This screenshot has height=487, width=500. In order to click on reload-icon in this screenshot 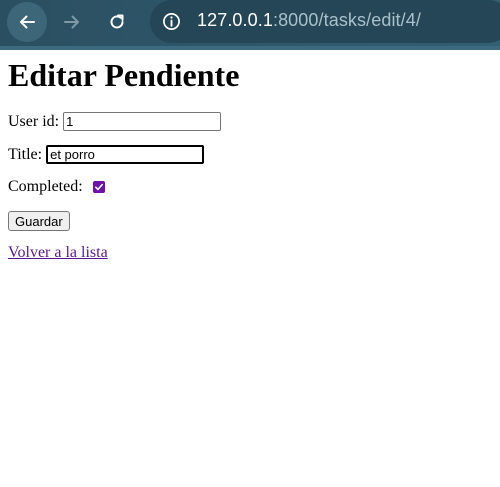, I will do `click(117, 21)`.